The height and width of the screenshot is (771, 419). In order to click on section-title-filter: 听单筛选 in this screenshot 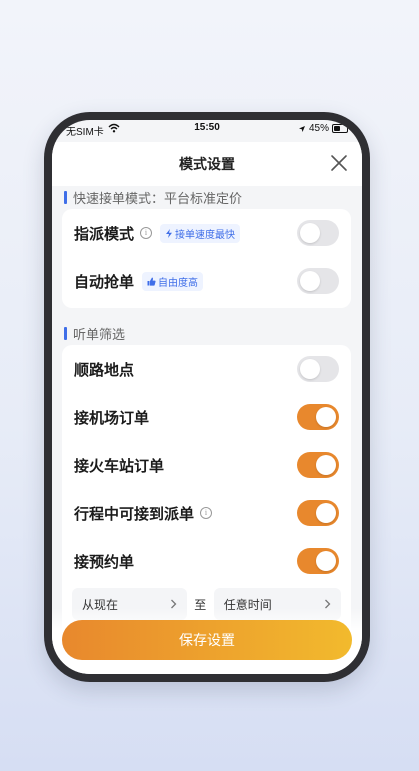, I will do `click(94, 333)`.